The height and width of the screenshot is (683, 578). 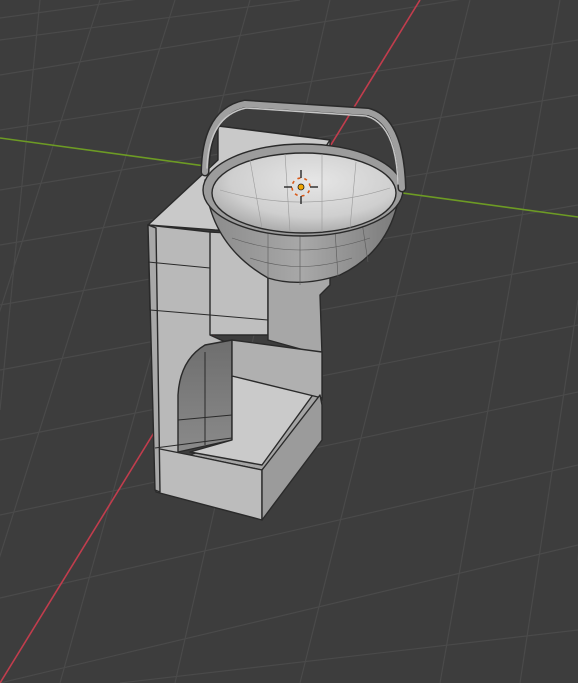 I want to click on bowl-basin, so click(x=304, y=193).